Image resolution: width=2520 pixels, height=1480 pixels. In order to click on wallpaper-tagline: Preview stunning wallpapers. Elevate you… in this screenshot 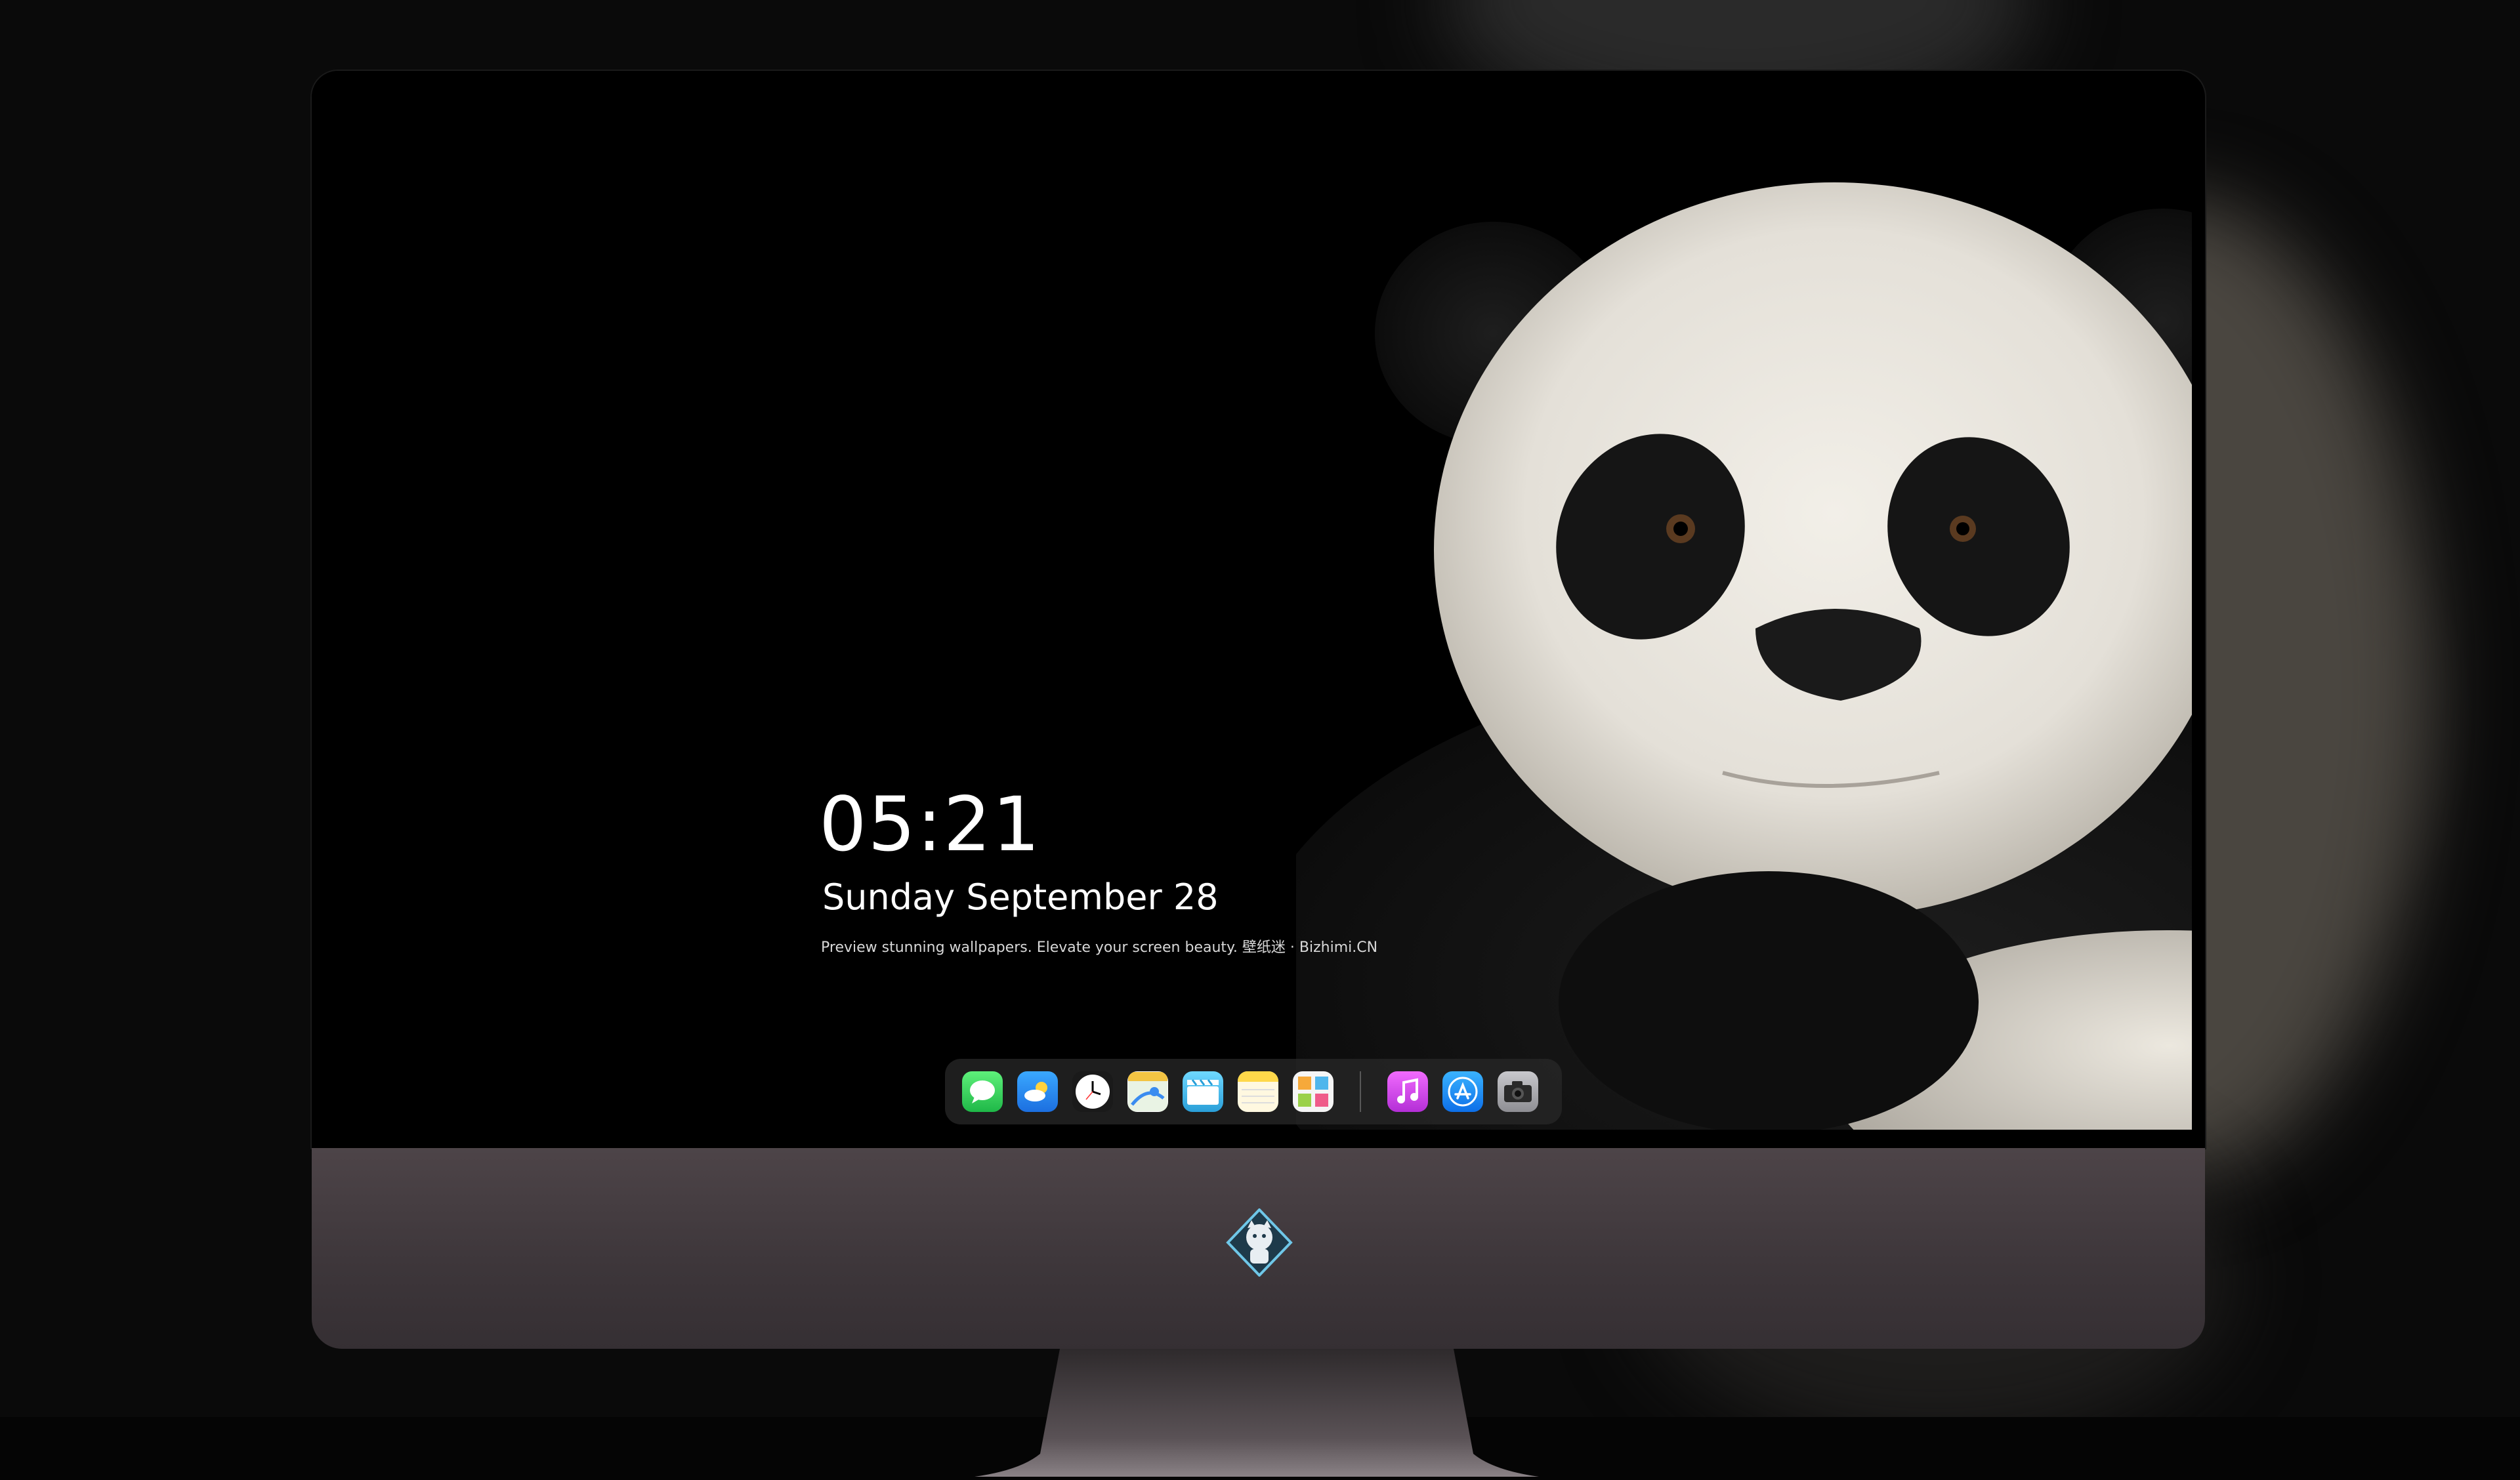, I will do `click(1099, 947)`.